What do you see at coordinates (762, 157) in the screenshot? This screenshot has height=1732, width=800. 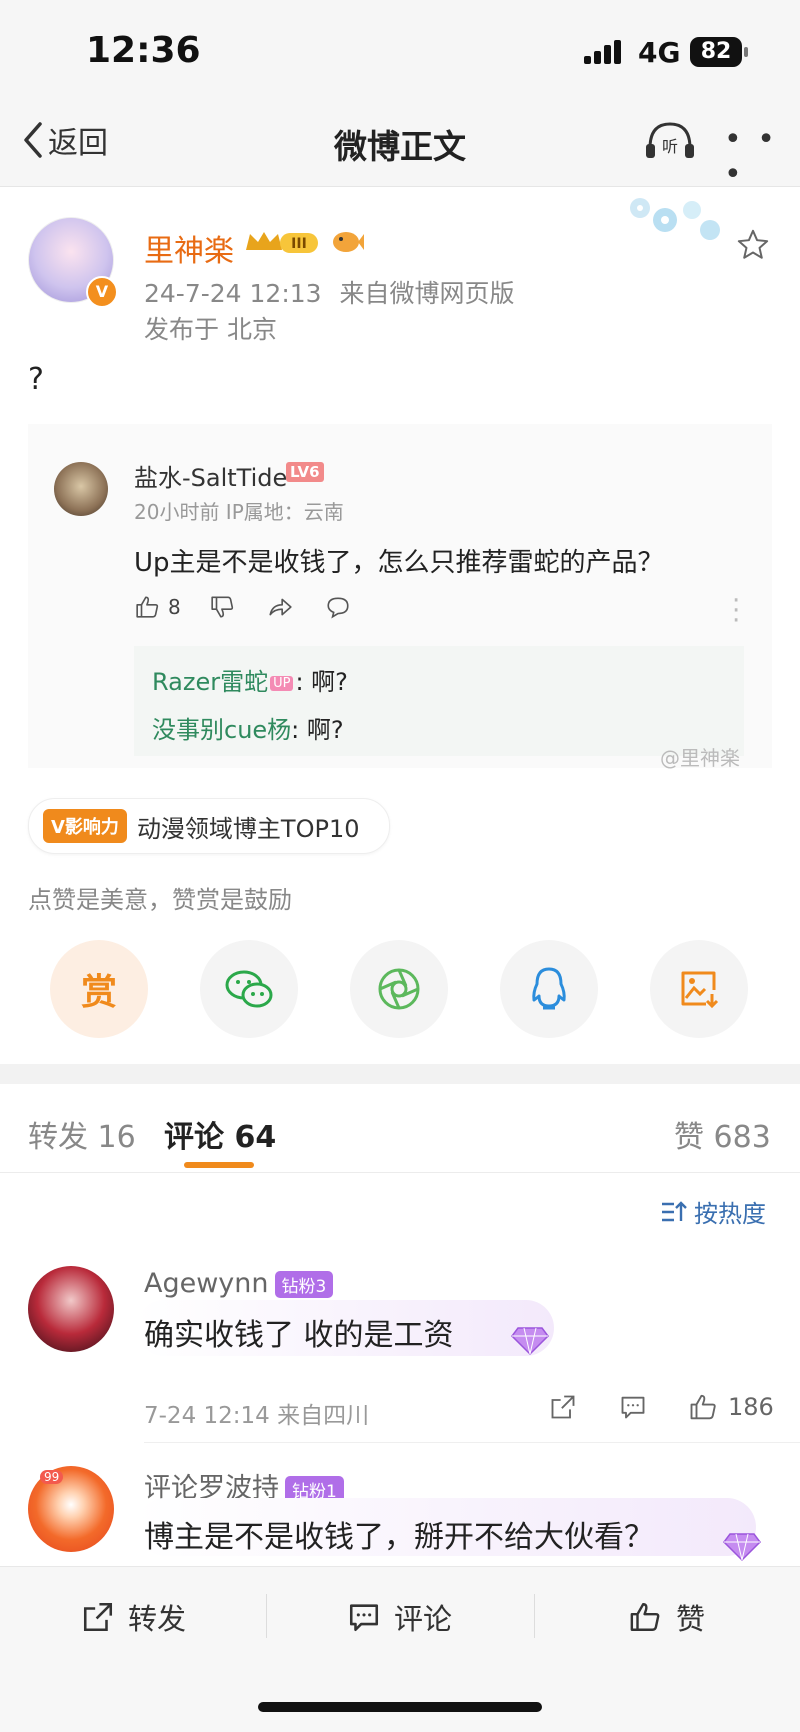 I see `more-options-icon: • • •` at bounding box center [762, 157].